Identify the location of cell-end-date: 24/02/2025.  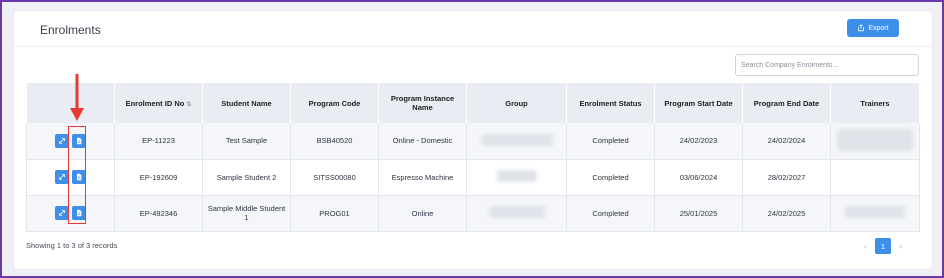
(786, 213).